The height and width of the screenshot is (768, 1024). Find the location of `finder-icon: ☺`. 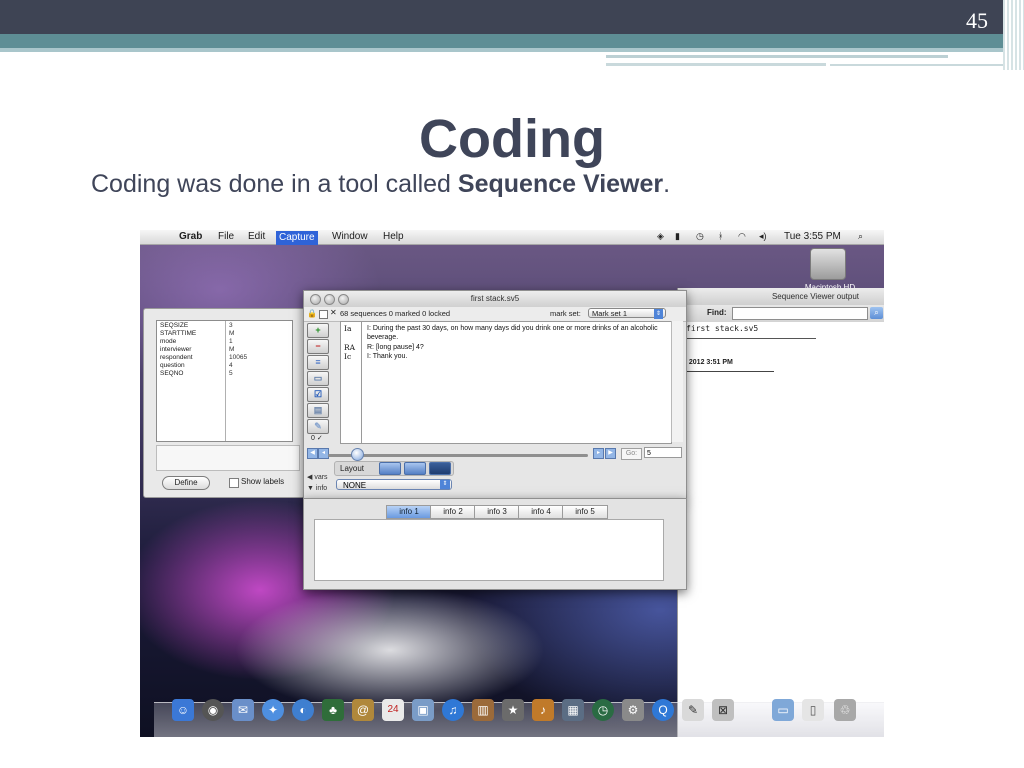

finder-icon: ☺ is located at coordinates (183, 710).